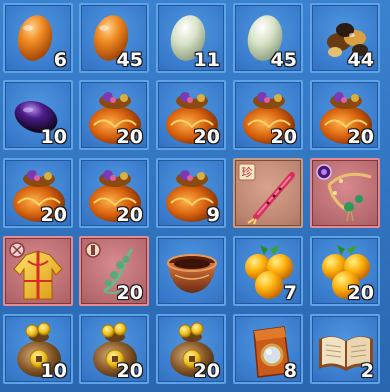  What do you see at coordinates (206, 60) in the screenshot?
I see `item-count: 11` at bounding box center [206, 60].